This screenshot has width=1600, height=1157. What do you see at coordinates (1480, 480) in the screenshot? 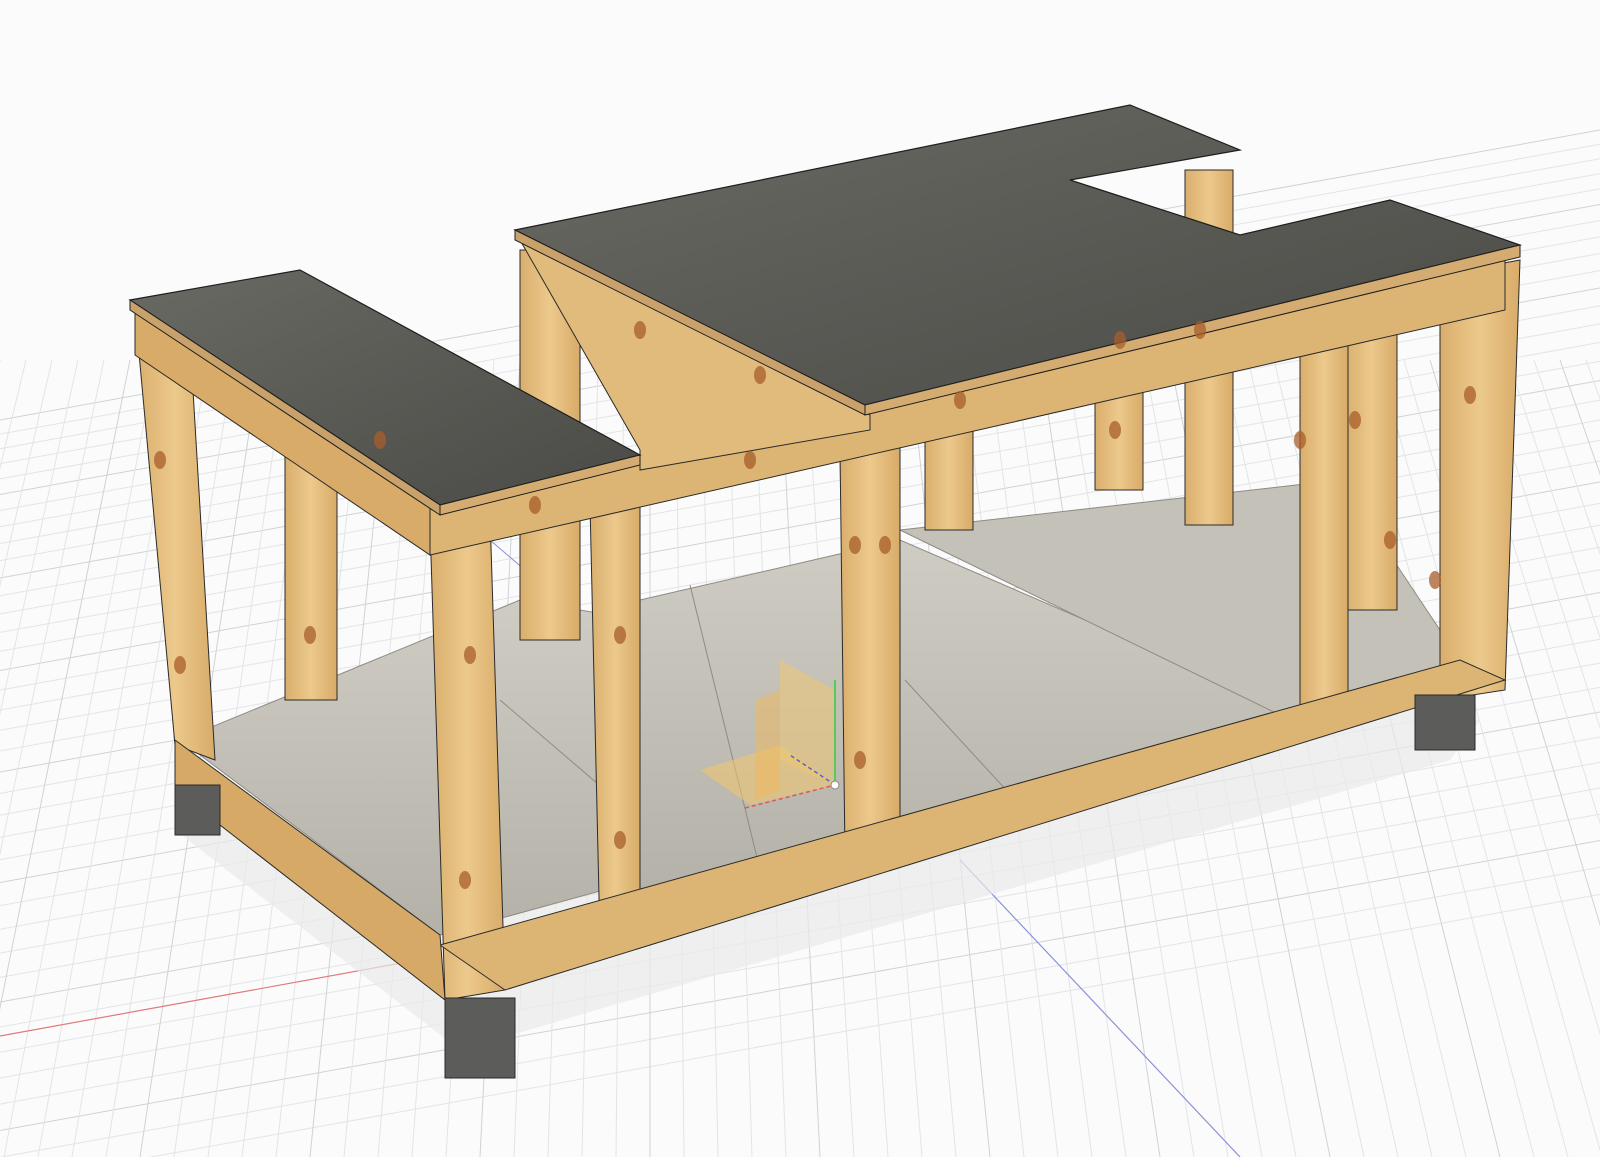
I see `leg-right-front` at bounding box center [1480, 480].